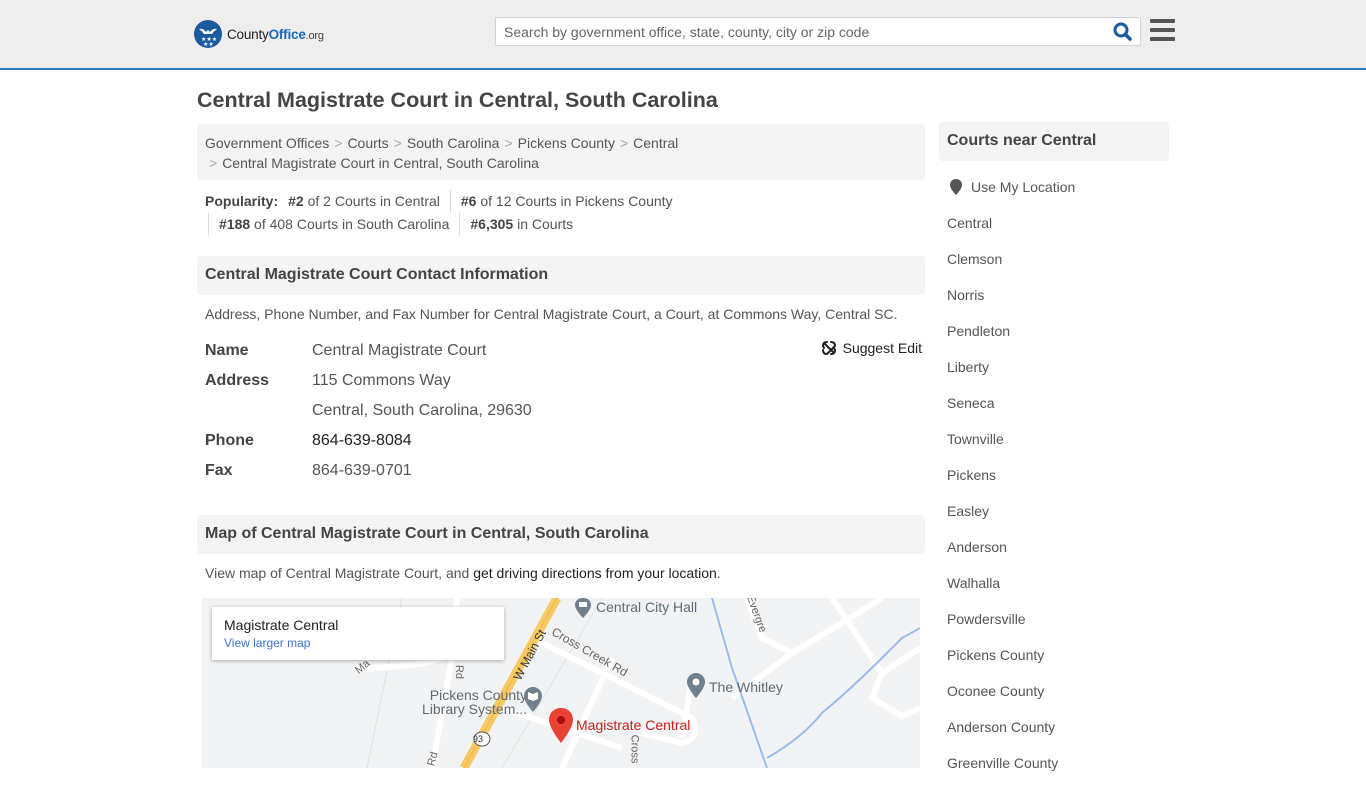 This screenshot has width=1366, height=790. What do you see at coordinates (333, 224) in the screenshot?
I see `popularity-item: #188 of 408 Courts in South Carolina` at bounding box center [333, 224].